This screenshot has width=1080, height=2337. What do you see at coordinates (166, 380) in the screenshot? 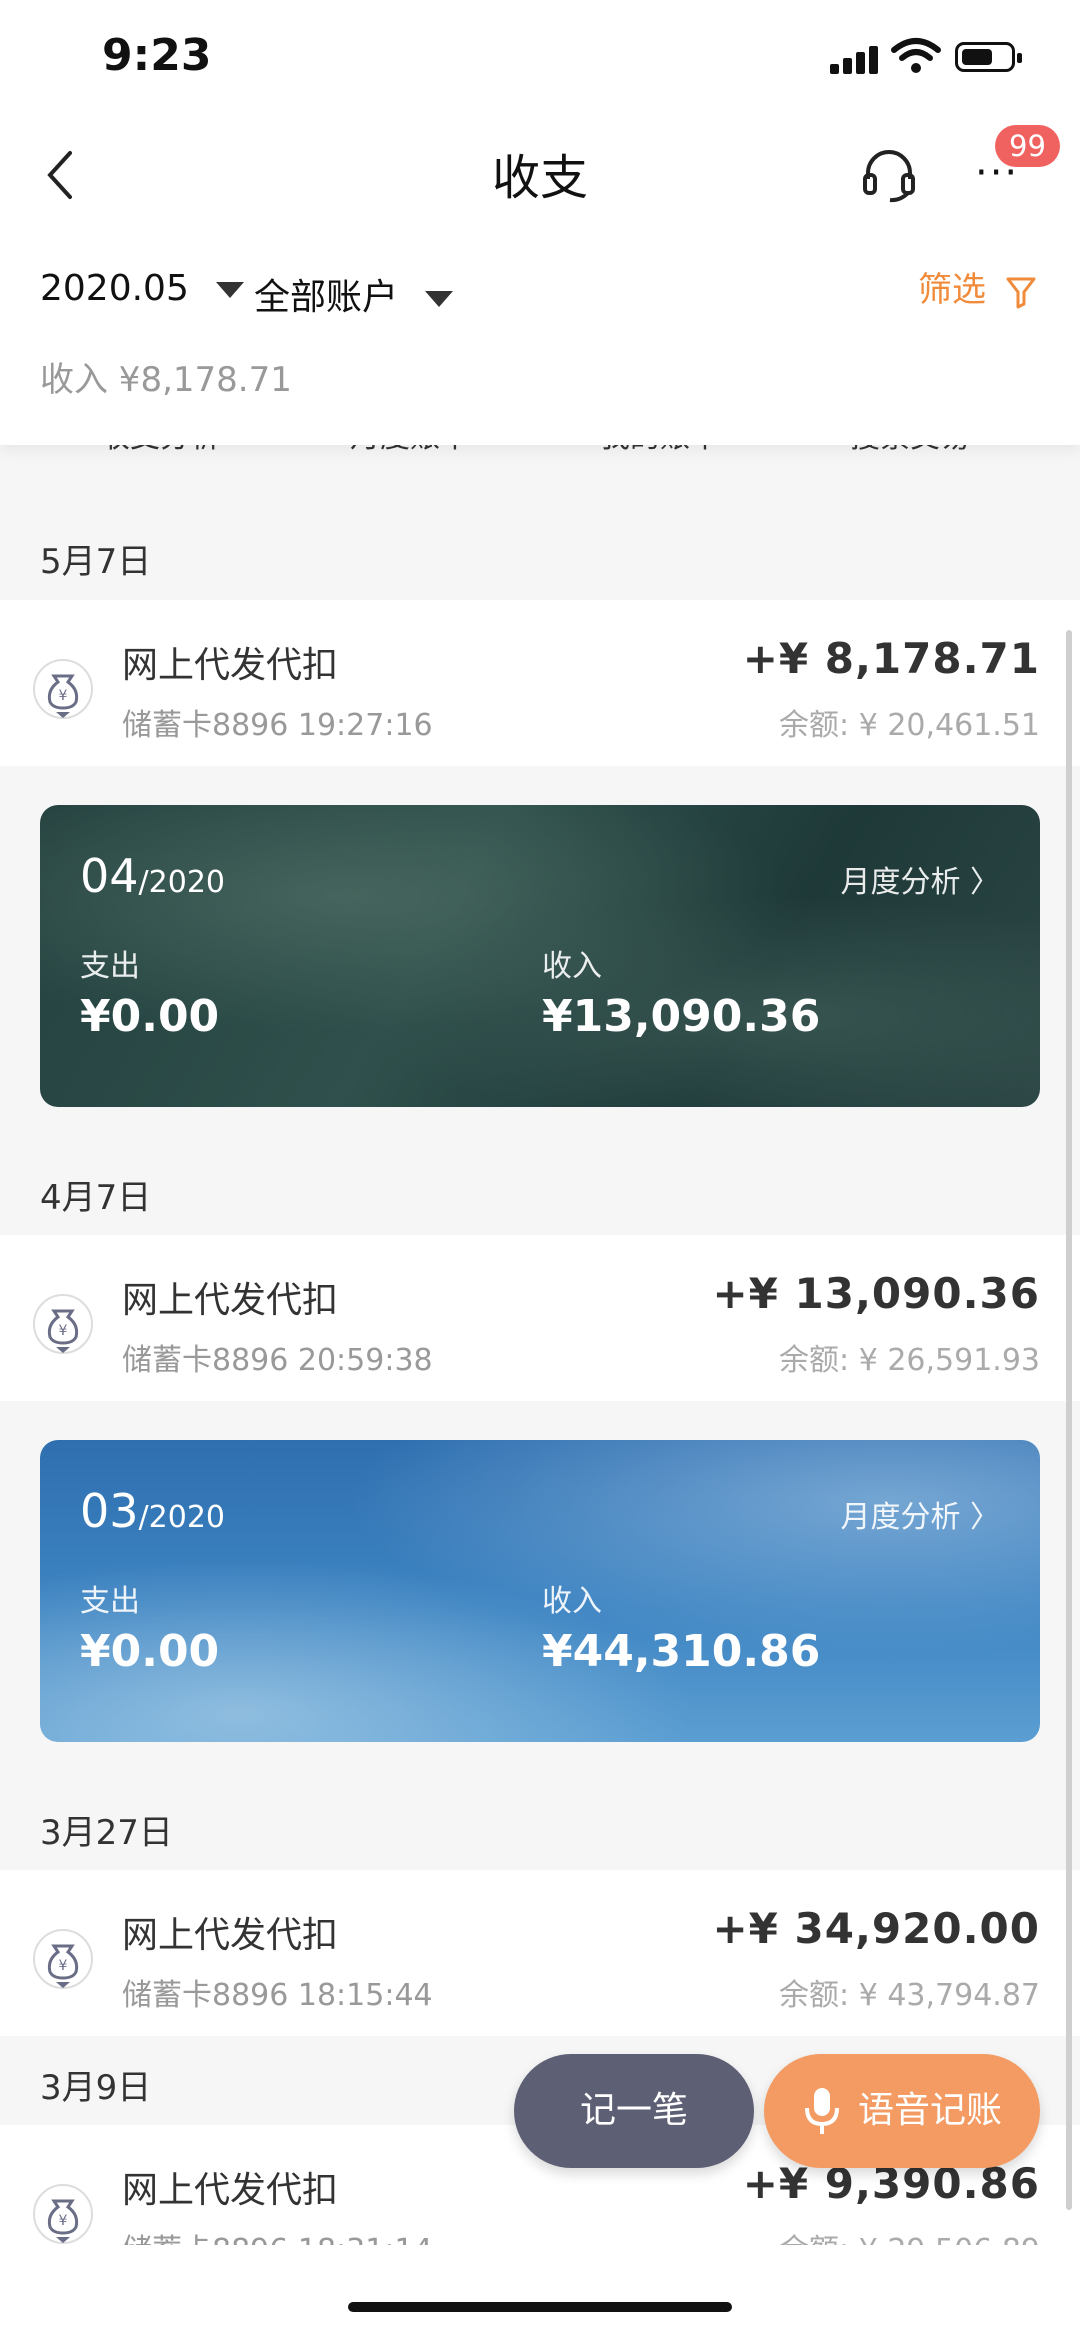
I see `income-summary: 收入 ¥8,178.71` at bounding box center [166, 380].